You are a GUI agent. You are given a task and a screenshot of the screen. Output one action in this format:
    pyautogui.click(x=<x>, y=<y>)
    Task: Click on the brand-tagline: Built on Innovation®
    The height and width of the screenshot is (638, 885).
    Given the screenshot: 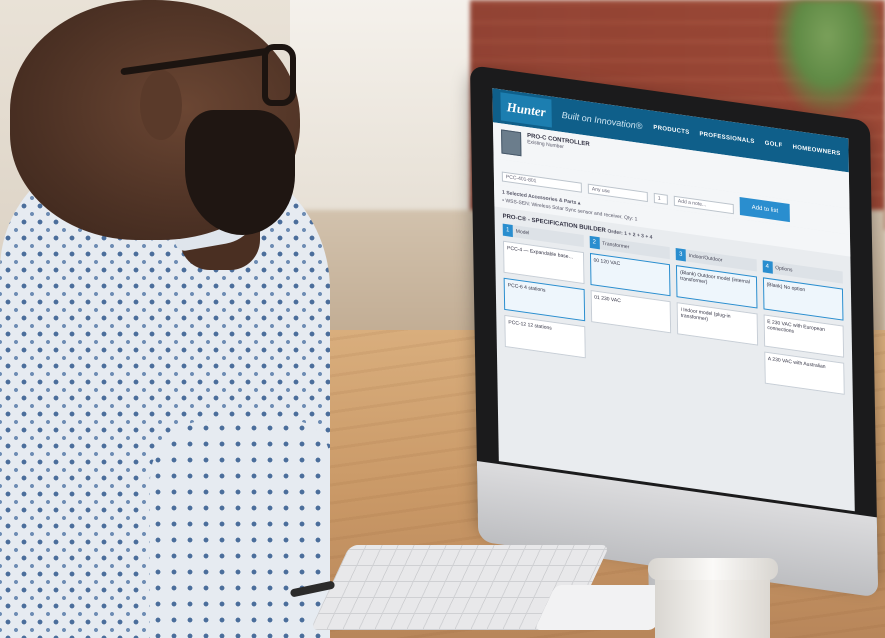 What is the action you would take?
    pyautogui.click(x=602, y=120)
    